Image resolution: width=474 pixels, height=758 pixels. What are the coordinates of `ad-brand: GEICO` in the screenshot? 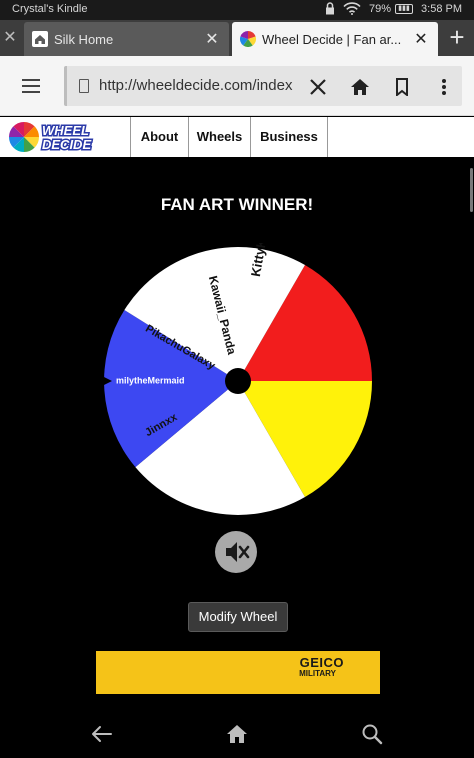 It's located at (321, 662).